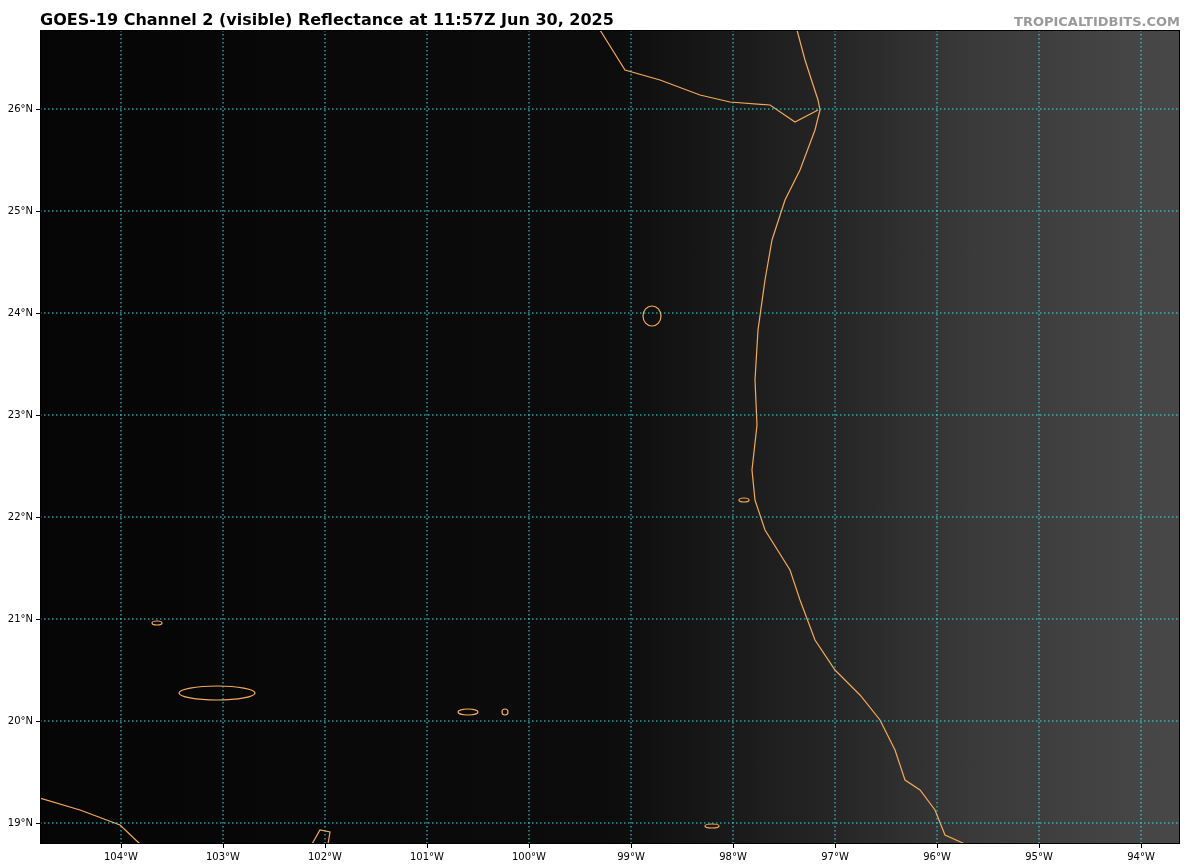 The width and height of the screenshot is (1200, 867). What do you see at coordinates (223, 857) in the screenshot?
I see `longitude-label: 103°W` at bounding box center [223, 857].